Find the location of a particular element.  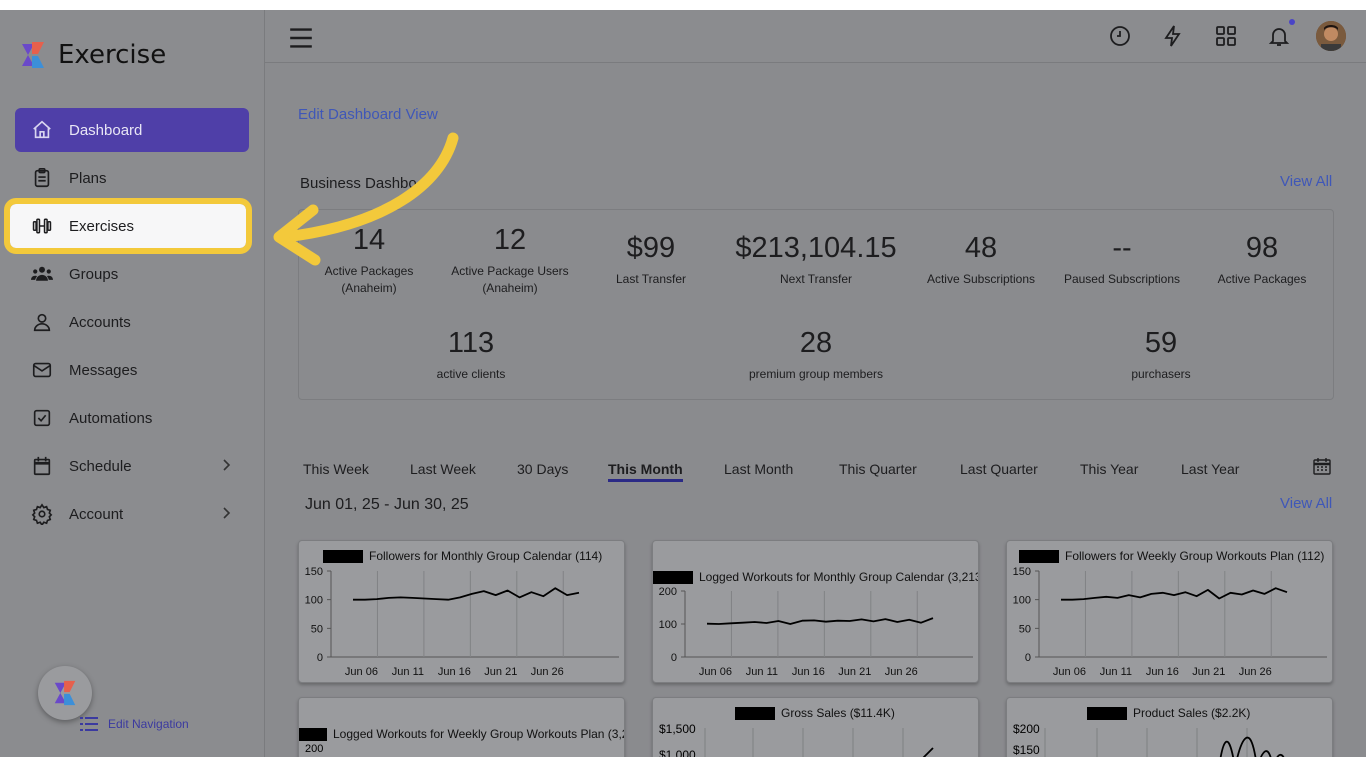

avatar is located at coordinates (1331, 36).